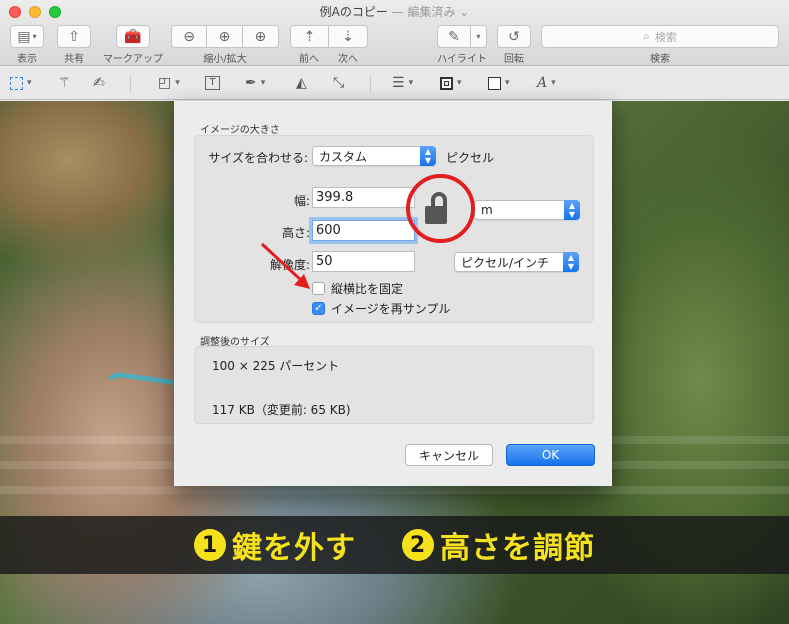 The height and width of the screenshot is (624, 789). I want to click on fit-popup: カスタム ▲ ▼, so click(374, 156).